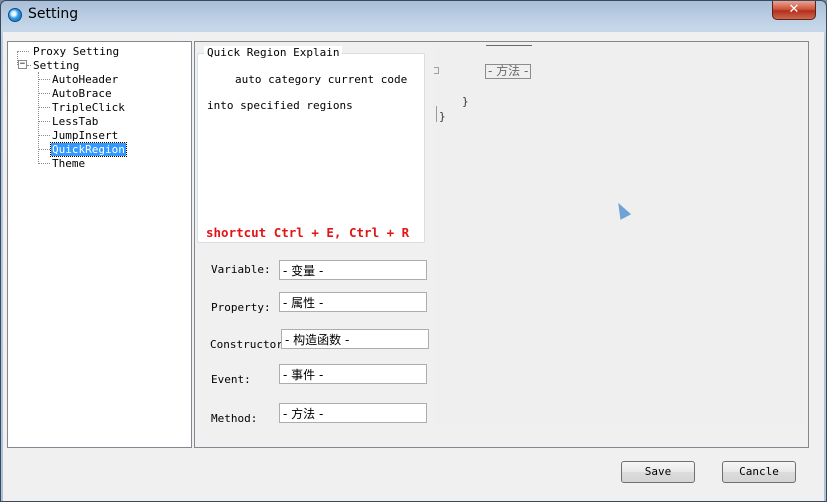 Image resolution: width=827 pixels, height=502 pixels. I want to click on tree-item-autoheader: AutoHeader, so click(85, 79).